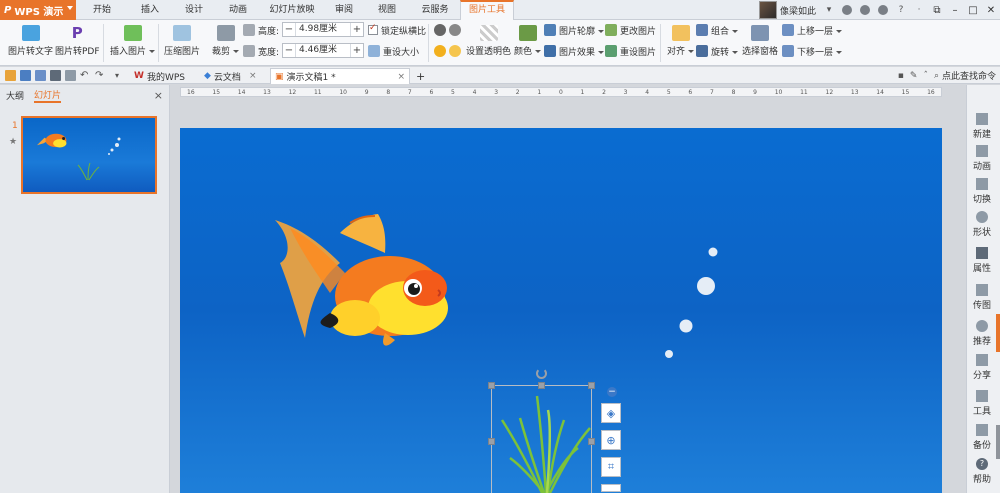 Image resolution: width=1000 pixels, height=493 pixels. Describe the element at coordinates (982, 471) in the screenshot. I see `sidebar-item-help: ? 帮助` at that location.